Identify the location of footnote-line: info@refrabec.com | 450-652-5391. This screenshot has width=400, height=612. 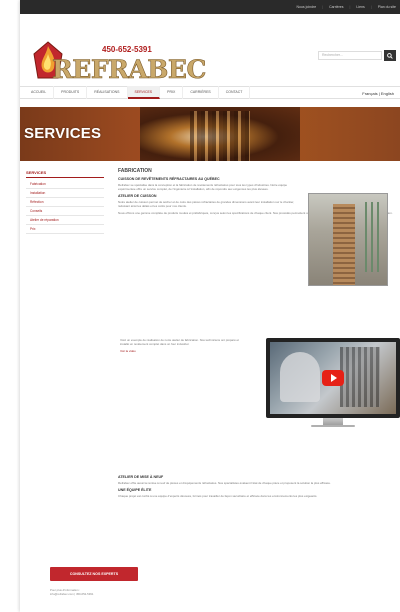
(71, 594).